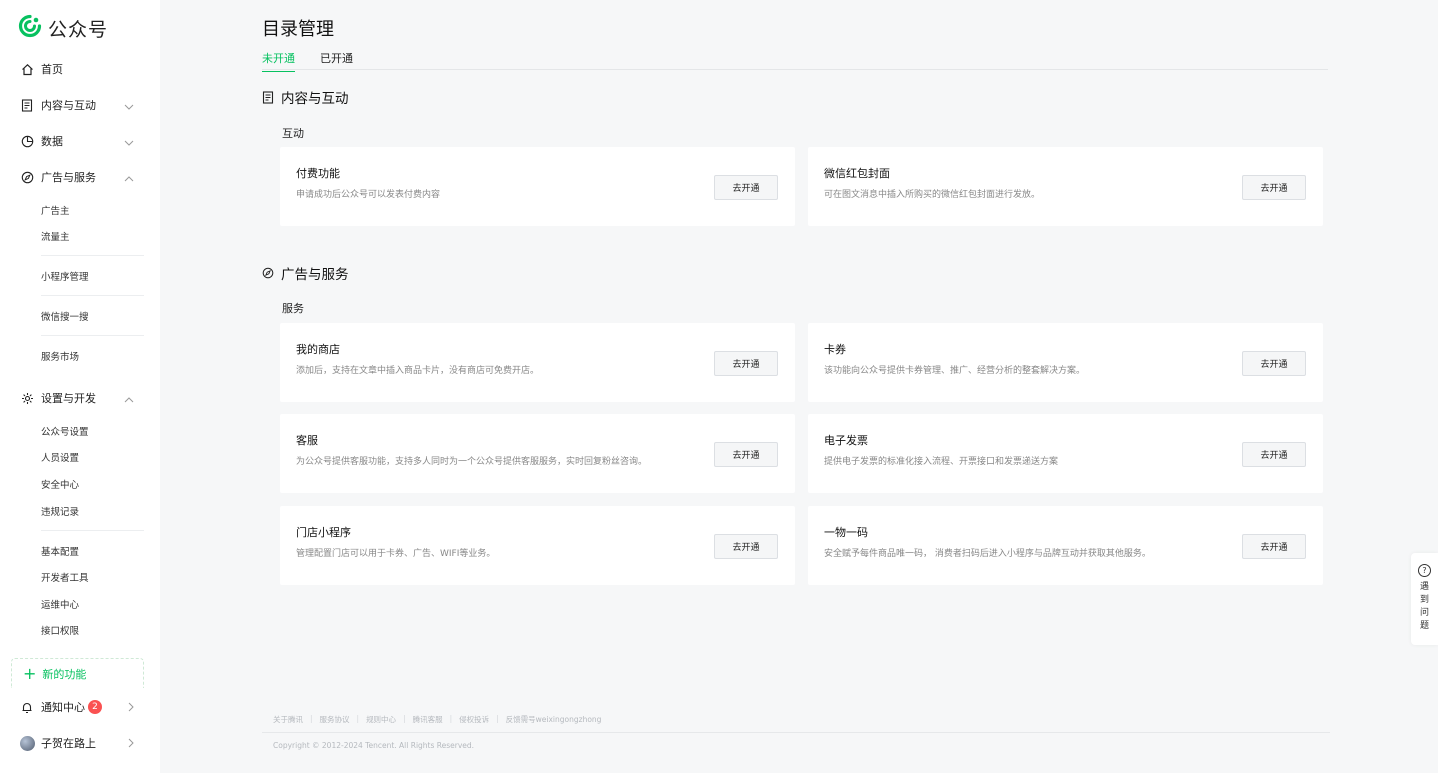  Describe the element at coordinates (293, 133) in the screenshot. I see `group-label: 互动` at that location.